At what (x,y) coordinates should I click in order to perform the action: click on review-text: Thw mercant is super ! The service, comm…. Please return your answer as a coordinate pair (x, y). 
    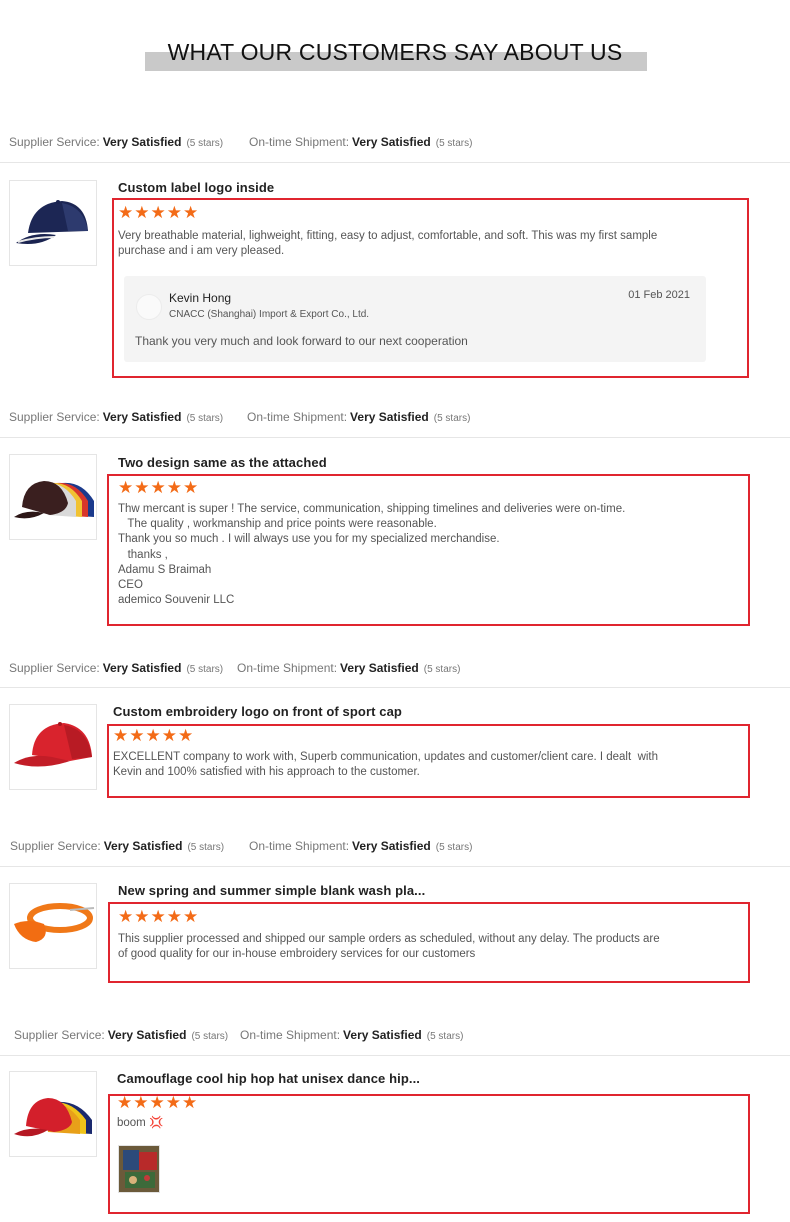
    Looking at the image, I should click on (372, 555).